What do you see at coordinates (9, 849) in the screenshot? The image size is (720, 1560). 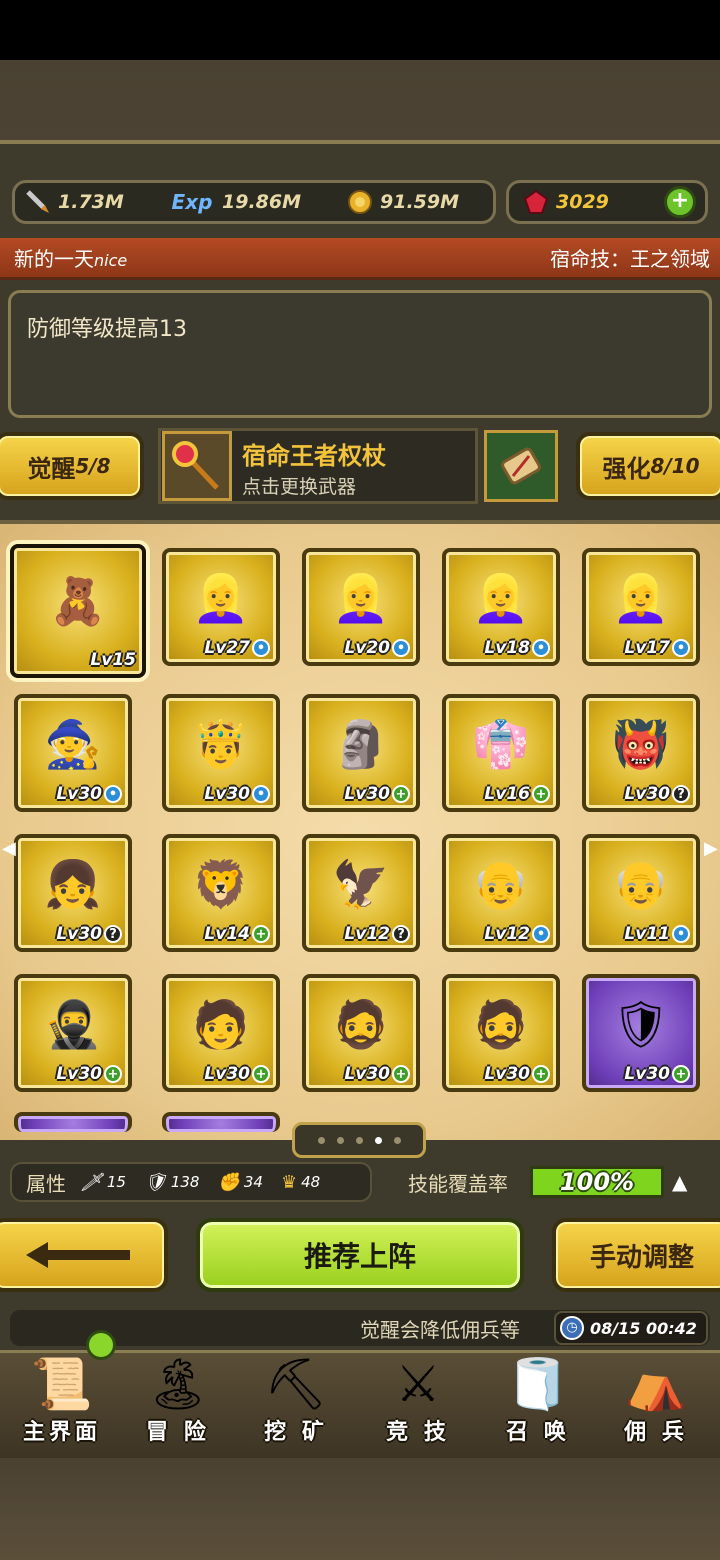 I see `scroll-left-arrow: ◀` at bounding box center [9, 849].